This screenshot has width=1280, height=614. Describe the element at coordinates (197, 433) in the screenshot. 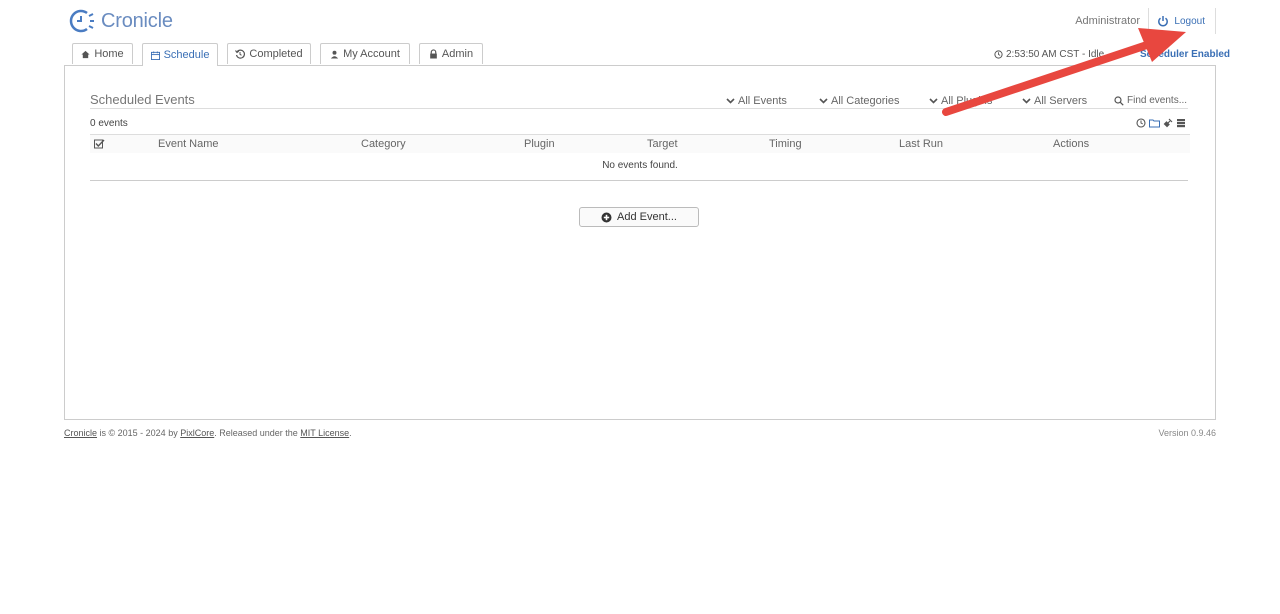

I see `footer-company-link: PixlCore` at that location.